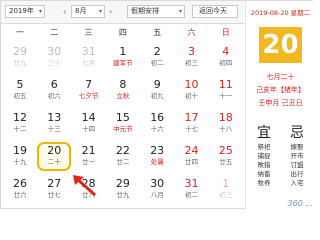  I want to click on date-cell: 7 七夕节, so click(89, 90).